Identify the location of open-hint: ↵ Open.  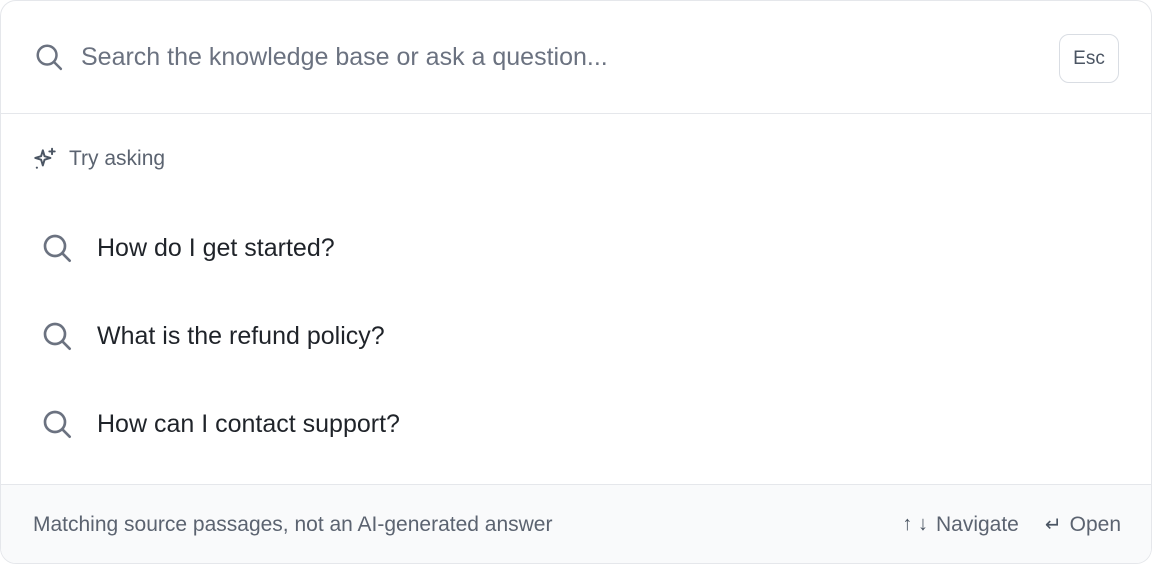
(1083, 524).